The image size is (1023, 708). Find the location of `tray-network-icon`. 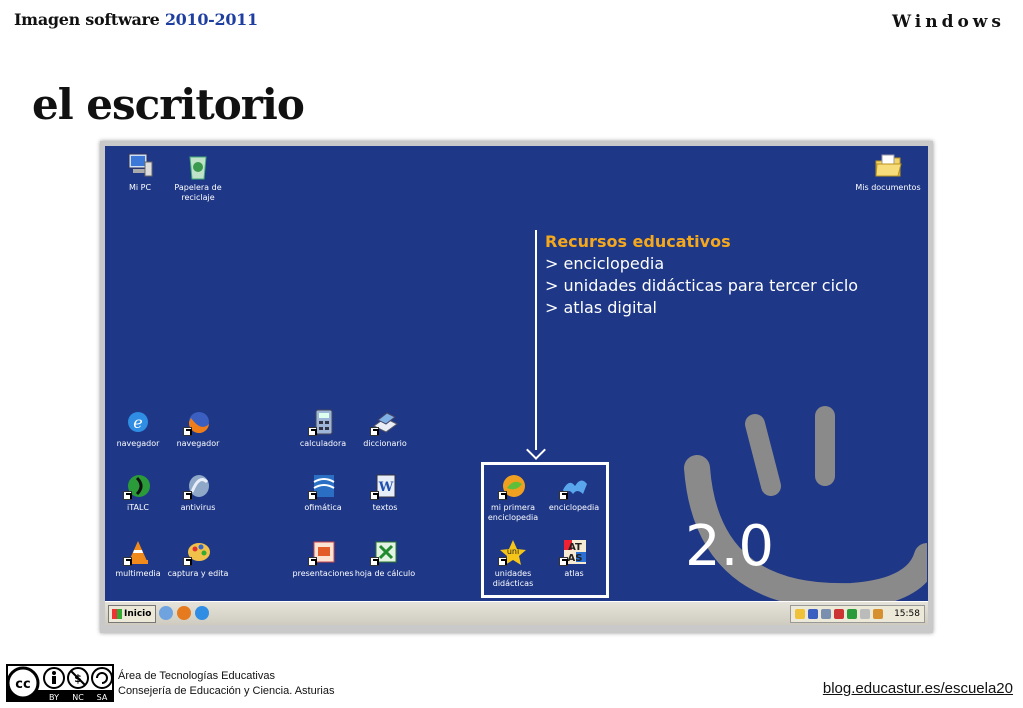

tray-network-icon is located at coordinates (826, 614).